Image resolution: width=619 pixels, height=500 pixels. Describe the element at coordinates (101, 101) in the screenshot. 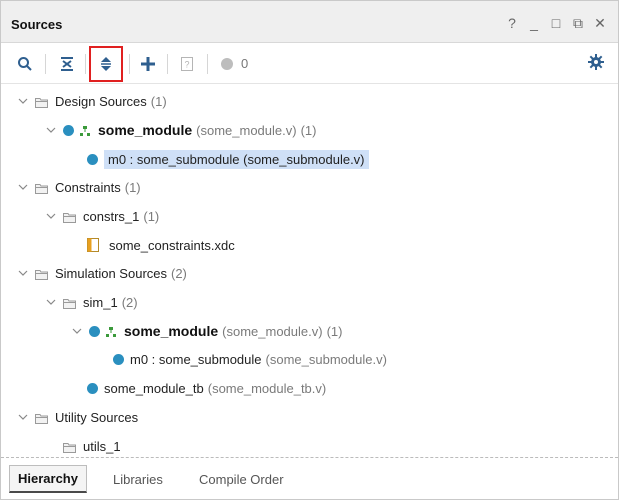

I see `tree-node-label: Design Sources` at that location.